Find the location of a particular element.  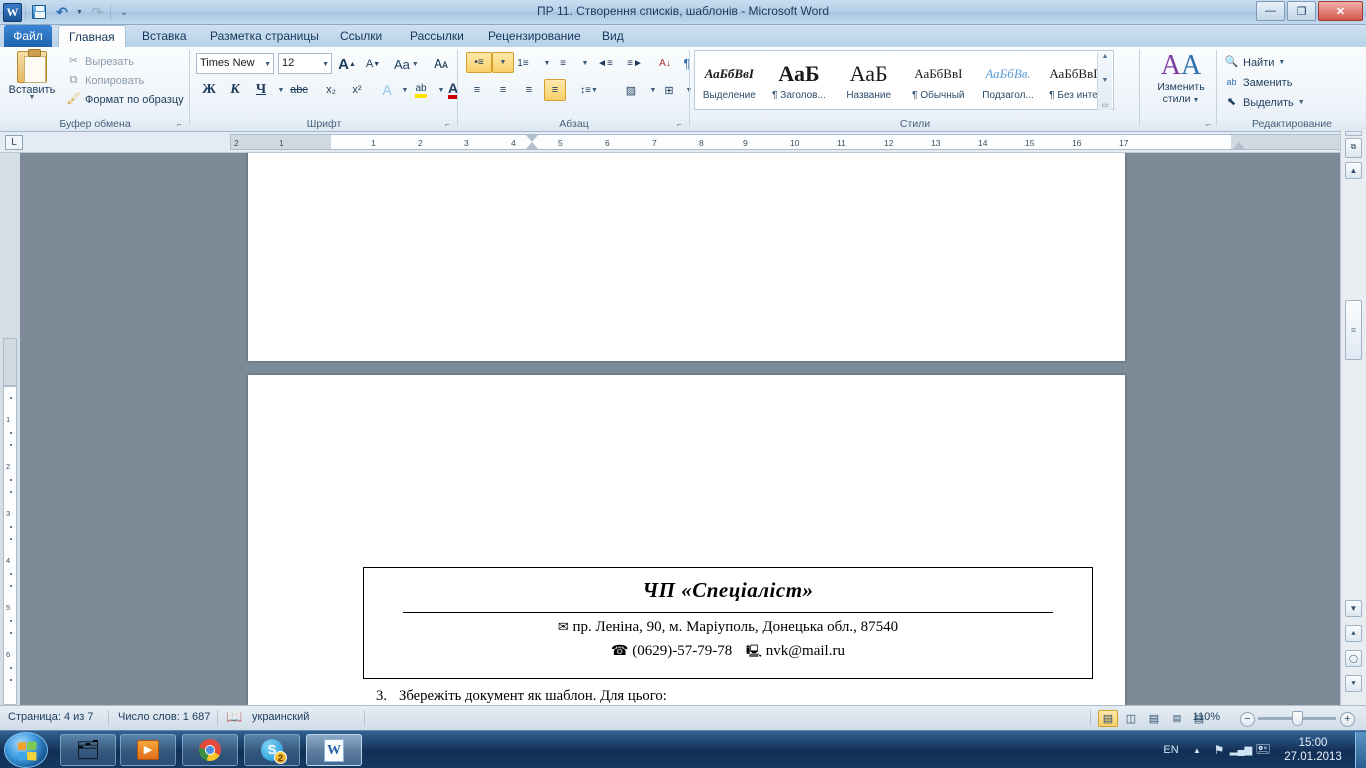

tab-references: Ссылки is located at coordinates (361, 36).